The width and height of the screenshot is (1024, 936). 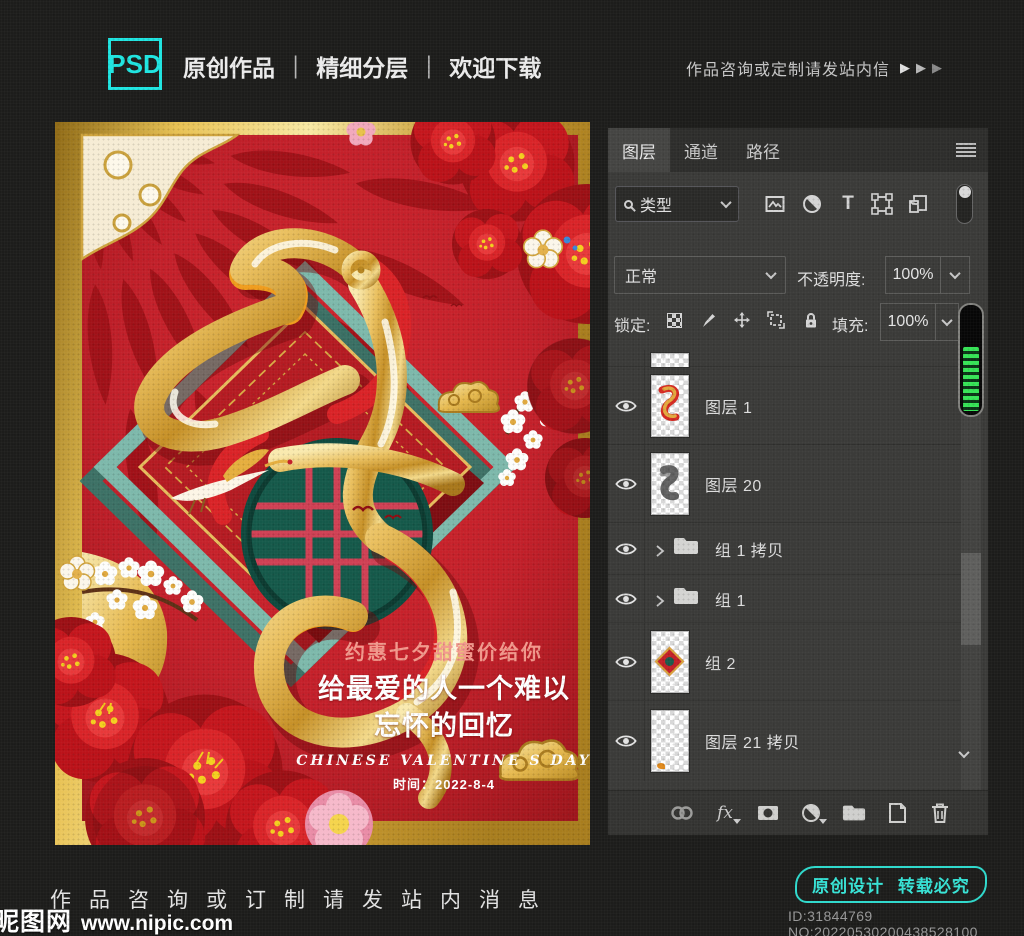 What do you see at coordinates (682, 813) in the screenshot?
I see `link-icon` at bounding box center [682, 813].